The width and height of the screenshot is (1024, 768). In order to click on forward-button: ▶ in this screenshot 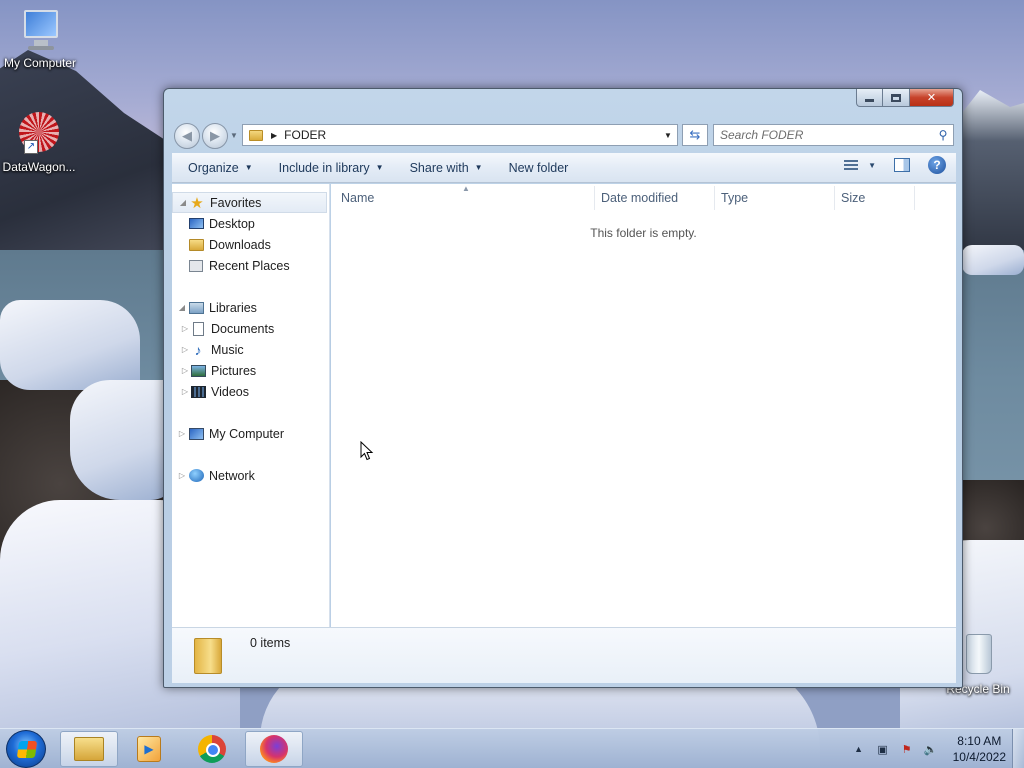, I will do `click(215, 136)`.